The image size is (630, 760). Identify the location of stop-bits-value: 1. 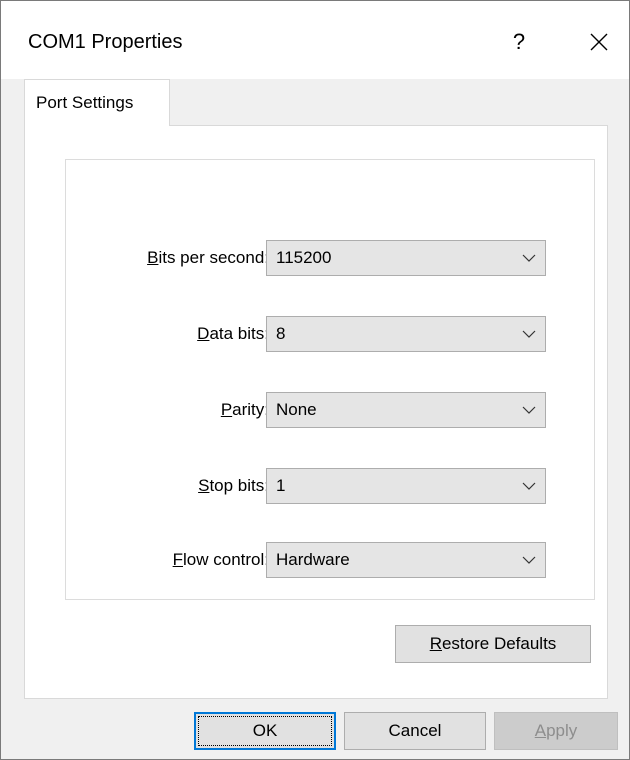
(281, 485).